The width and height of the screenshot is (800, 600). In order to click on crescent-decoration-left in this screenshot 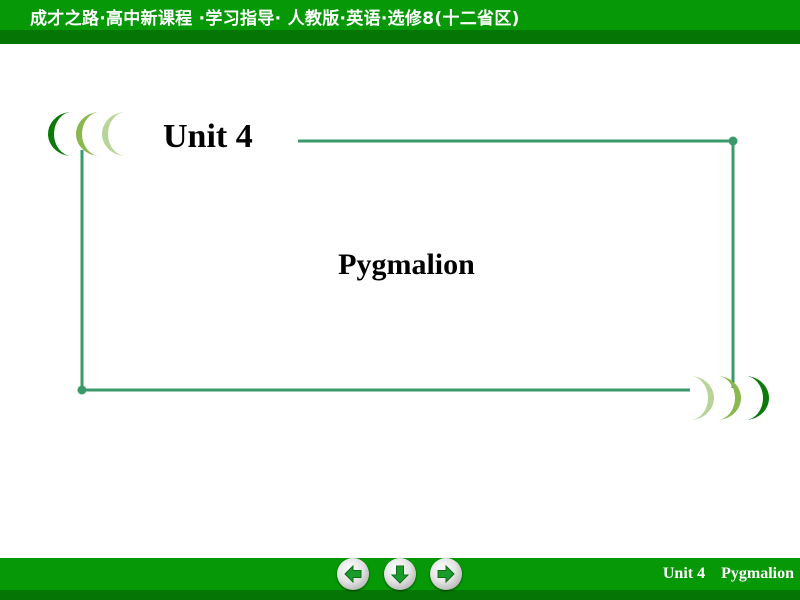, I will do `click(87, 134)`.